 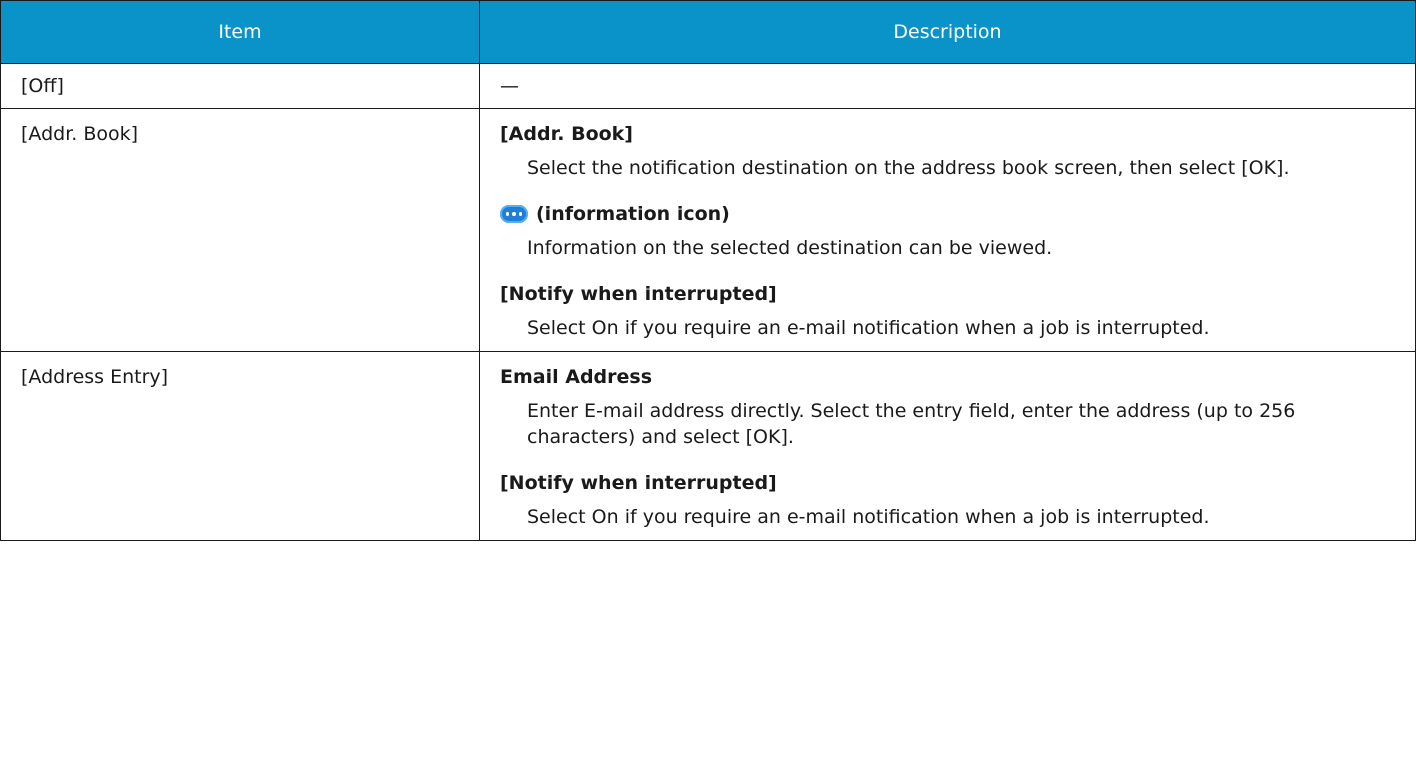 I want to click on table-row-off: [Off] —, so click(x=708, y=86).